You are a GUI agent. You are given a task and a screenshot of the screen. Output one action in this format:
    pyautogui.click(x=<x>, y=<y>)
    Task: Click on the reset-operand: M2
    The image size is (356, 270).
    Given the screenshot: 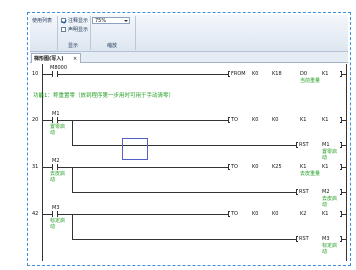 What is the action you would take?
    pyautogui.click(x=326, y=192)
    